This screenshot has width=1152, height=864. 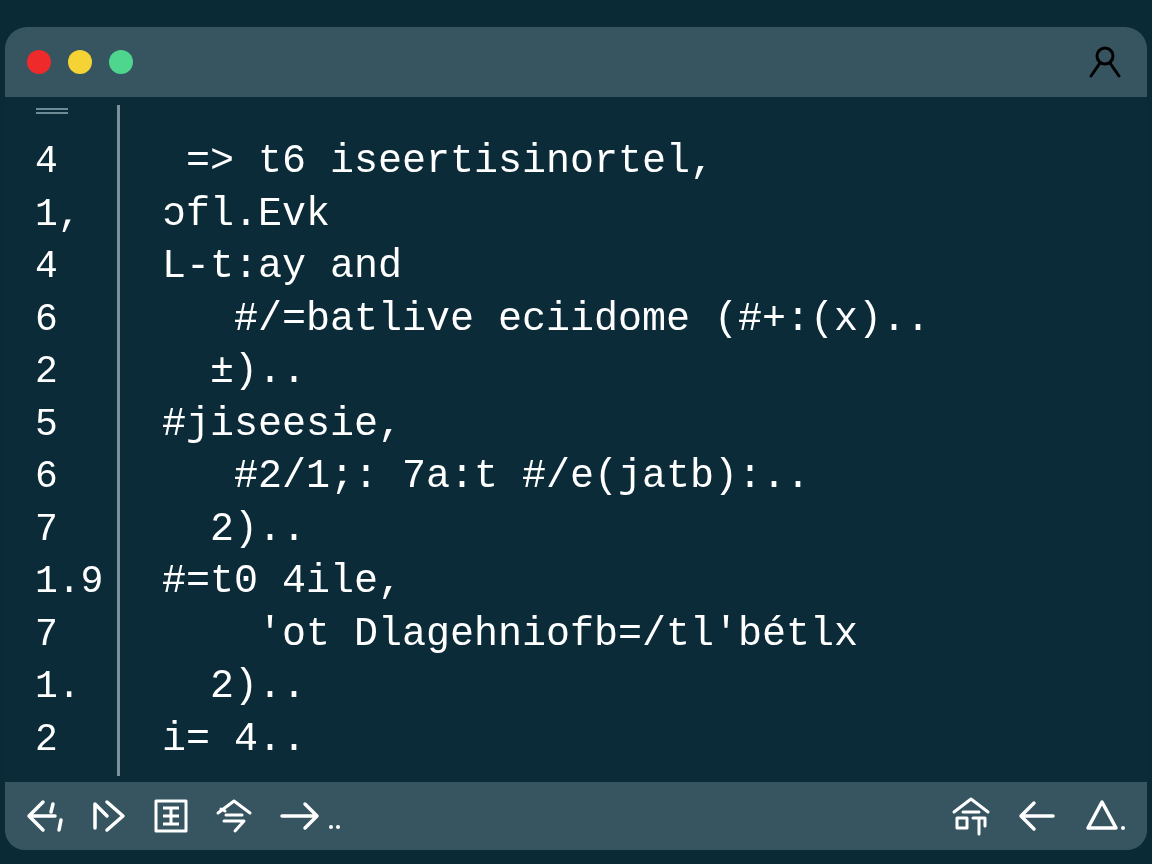 I want to click on code-line: #/=batlive eciidome (#+:(x).., so click(x=582, y=319).